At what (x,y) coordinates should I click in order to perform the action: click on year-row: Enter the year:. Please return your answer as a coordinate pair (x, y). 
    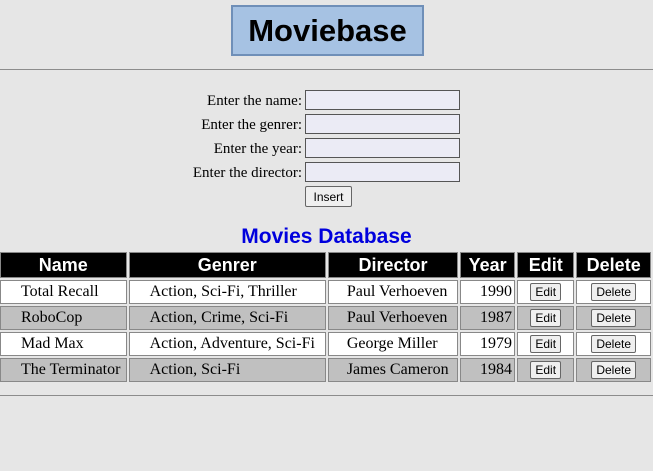
    Looking at the image, I should click on (326, 149).